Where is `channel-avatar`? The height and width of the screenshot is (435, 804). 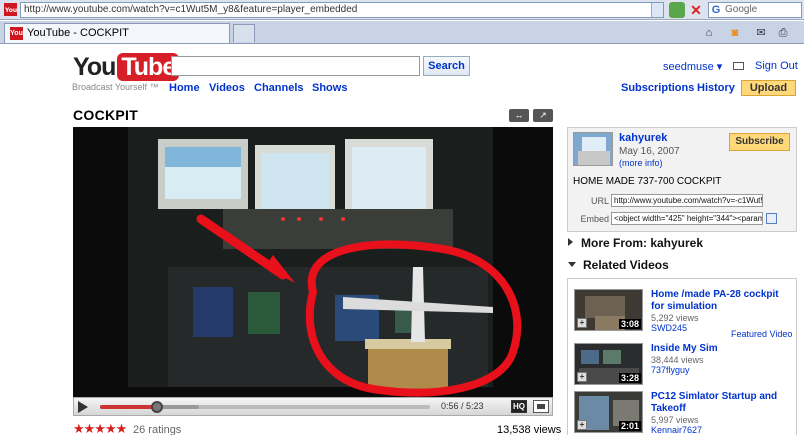 channel-avatar is located at coordinates (593, 149).